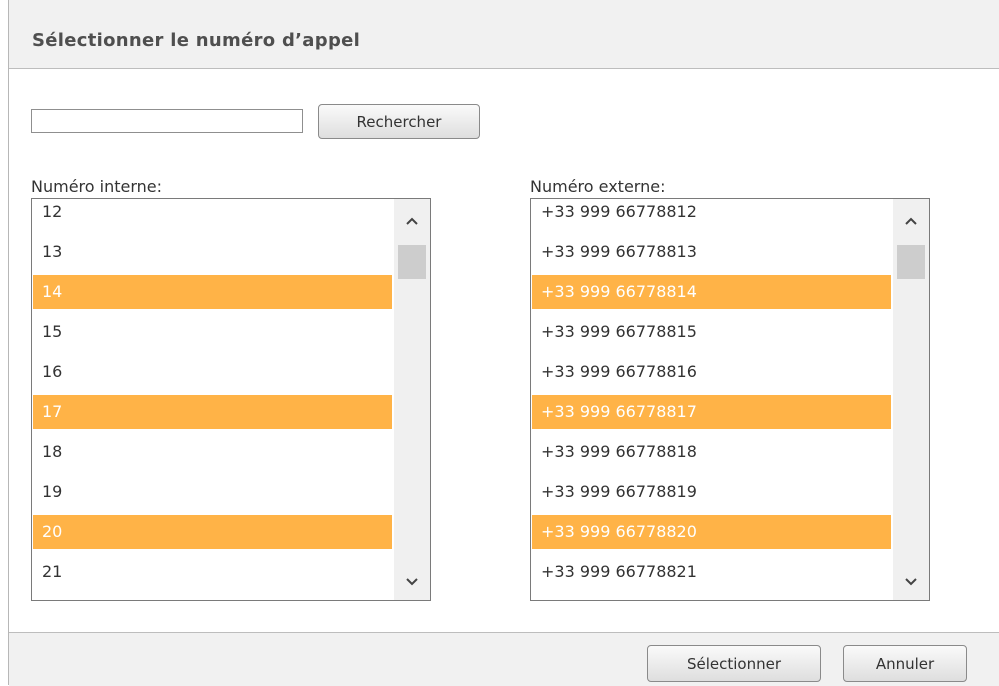 Image resolution: width=999 pixels, height=686 pixels. I want to click on list-item: +33 999 66778816, so click(711, 372).